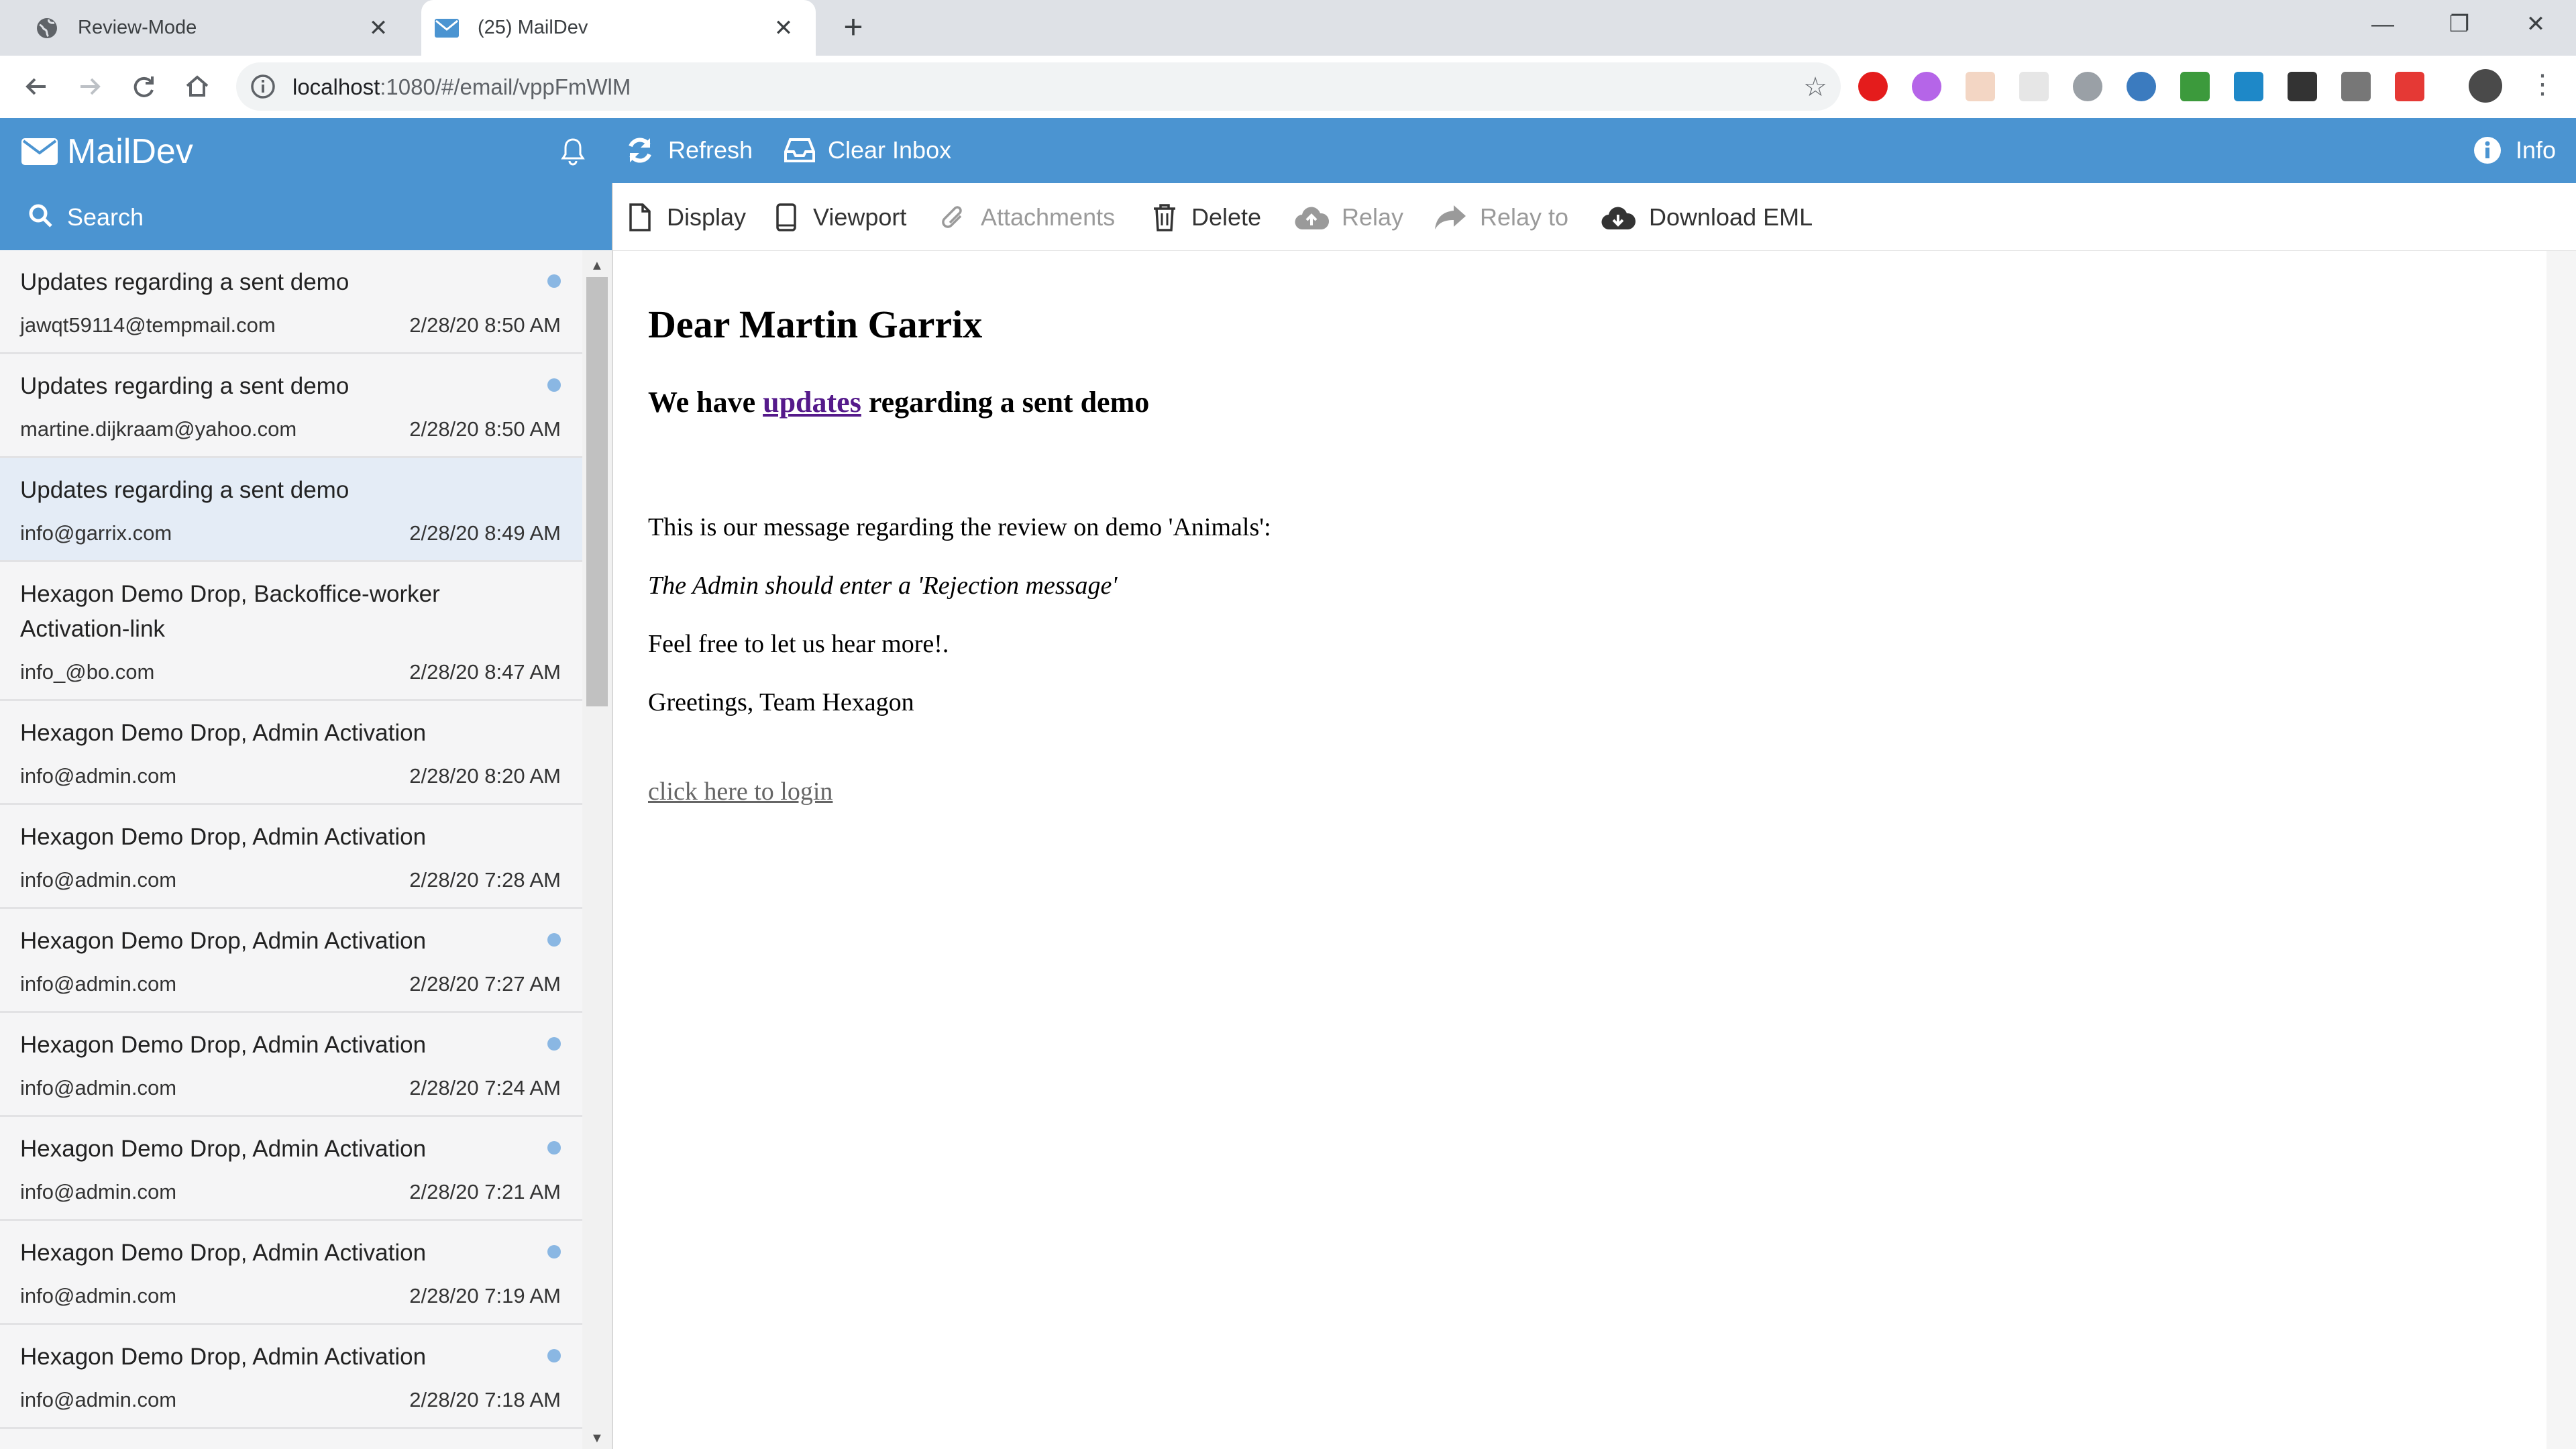 This screenshot has height=1449, width=2576. I want to click on search-bar: Search, so click(306, 216).